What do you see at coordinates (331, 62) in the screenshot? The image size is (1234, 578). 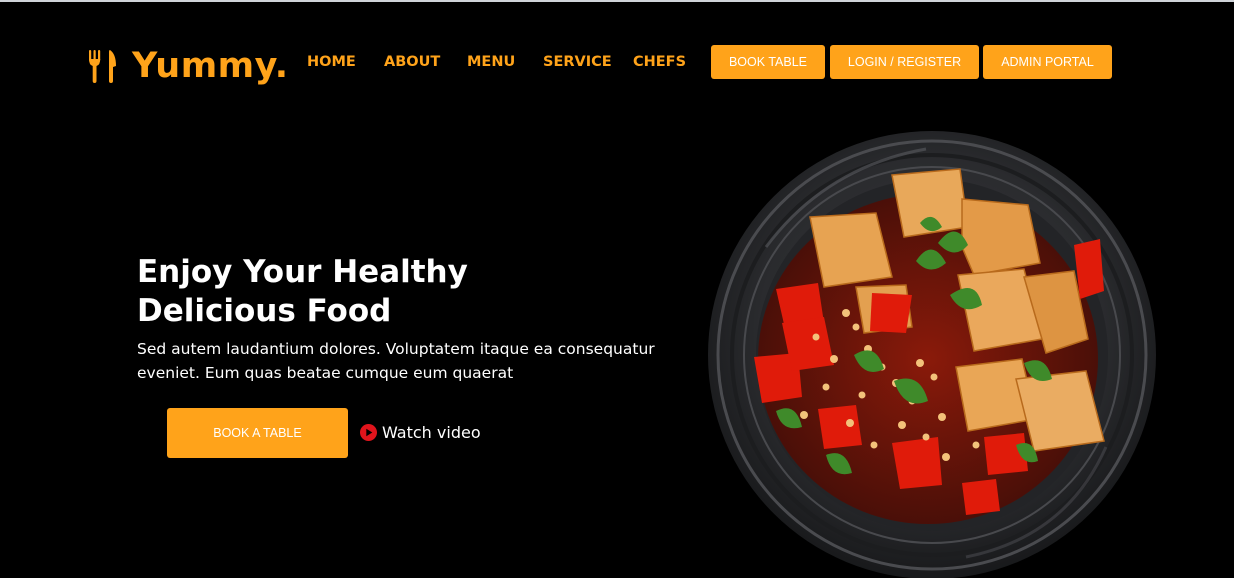 I see `nav-home: HOME` at bounding box center [331, 62].